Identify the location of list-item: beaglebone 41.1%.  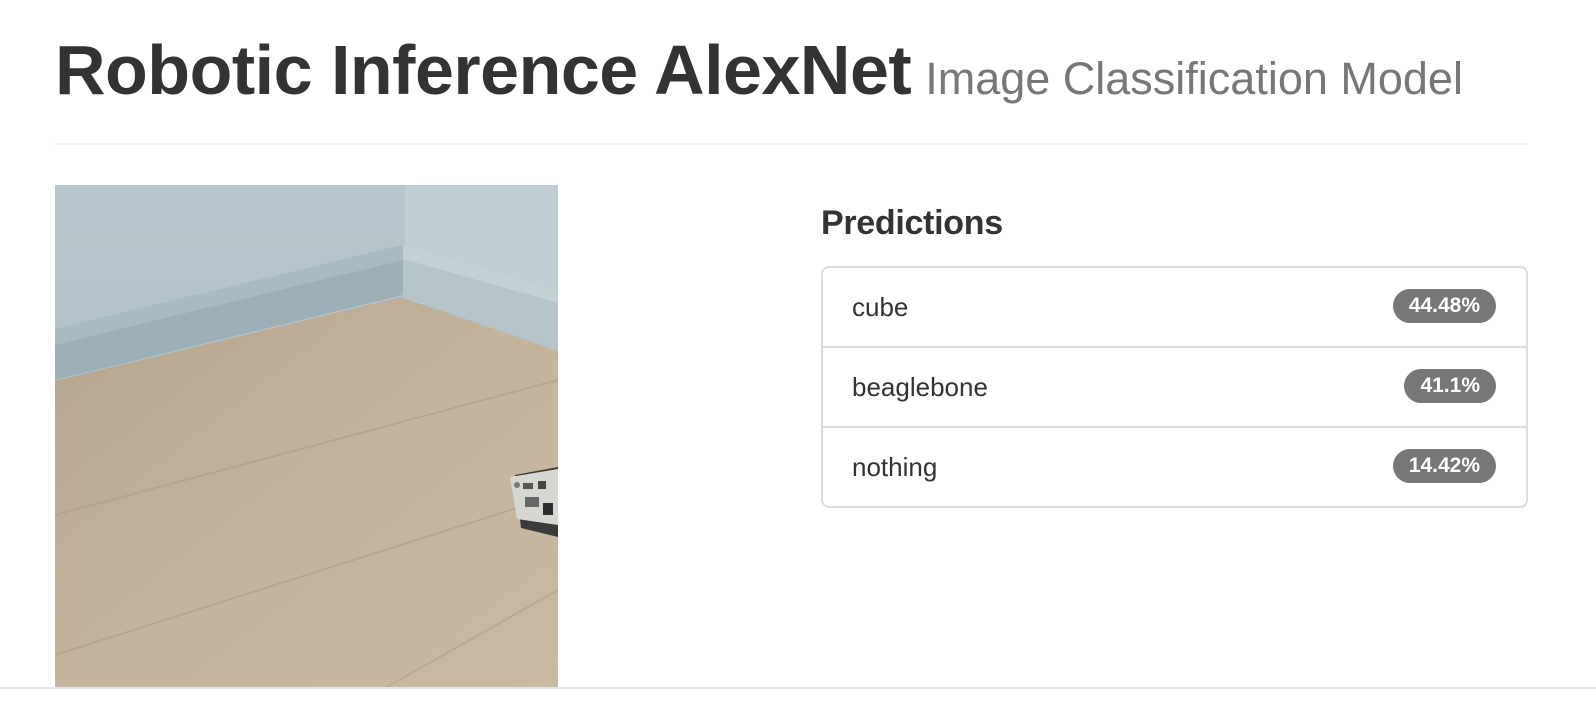
(1174, 388).